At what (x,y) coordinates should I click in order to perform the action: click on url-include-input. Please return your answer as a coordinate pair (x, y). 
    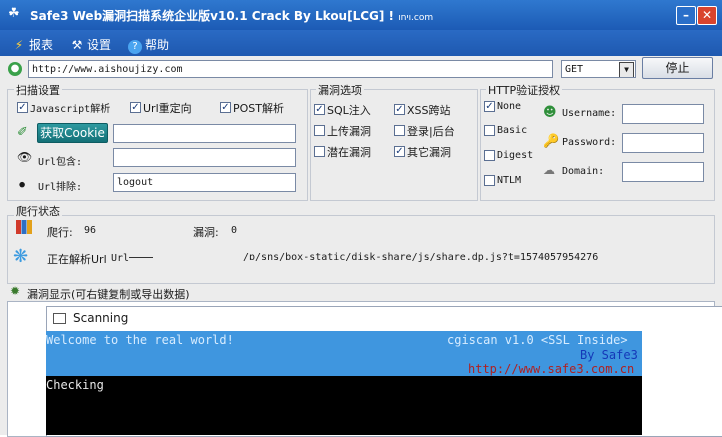
    Looking at the image, I should click on (204, 157).